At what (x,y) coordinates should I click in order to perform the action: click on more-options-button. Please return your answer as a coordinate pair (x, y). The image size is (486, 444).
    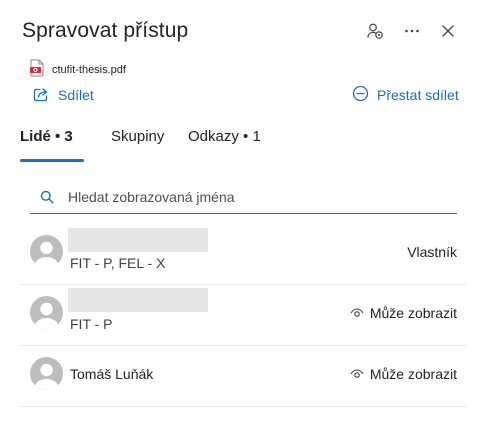
    Looking at the image, I should click on (412, 31).